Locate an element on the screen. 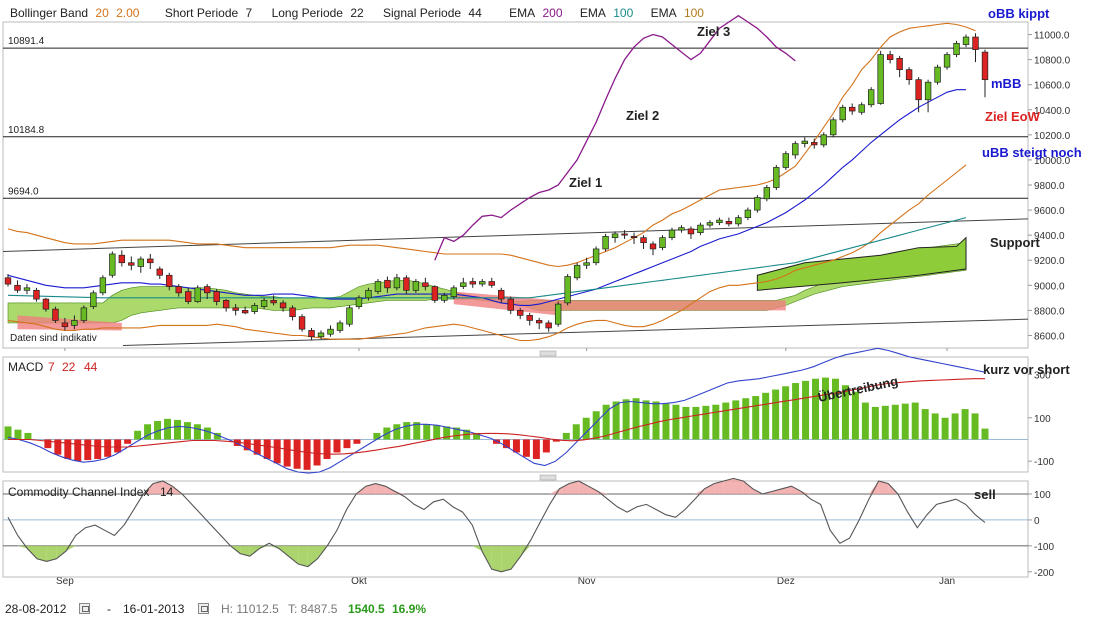  cci-ytick-label: -200 is located at coordinates (1044, 573).